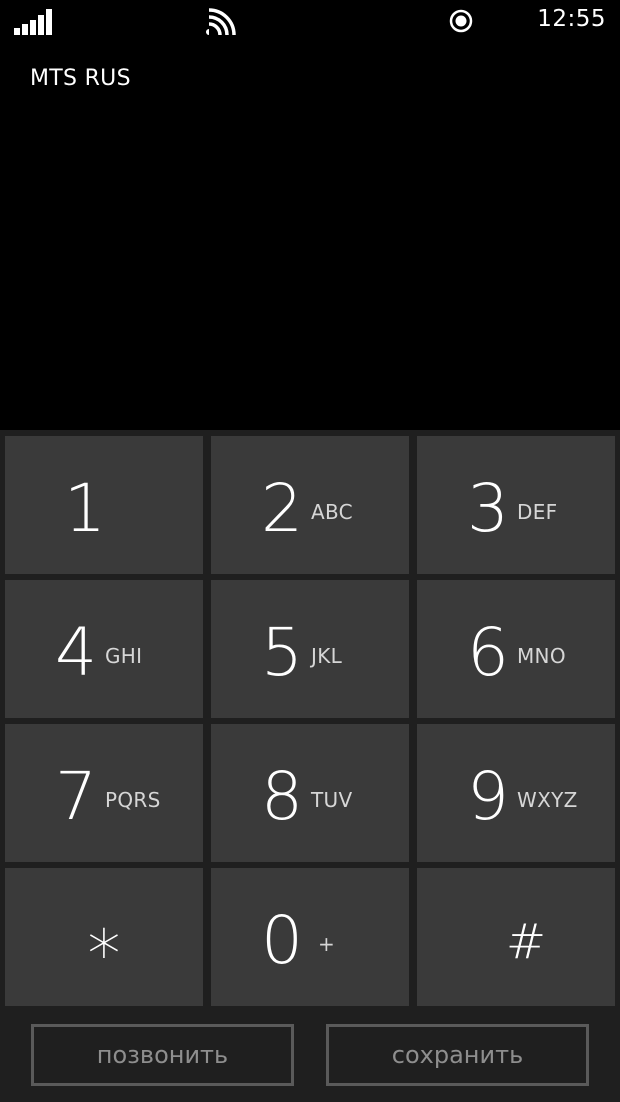 Image resolution: width=620 pixels, height=1102 pixels. Describe the element at coordinates (85, 508) in the screenshot. I see `key-digit: 1` at that location.